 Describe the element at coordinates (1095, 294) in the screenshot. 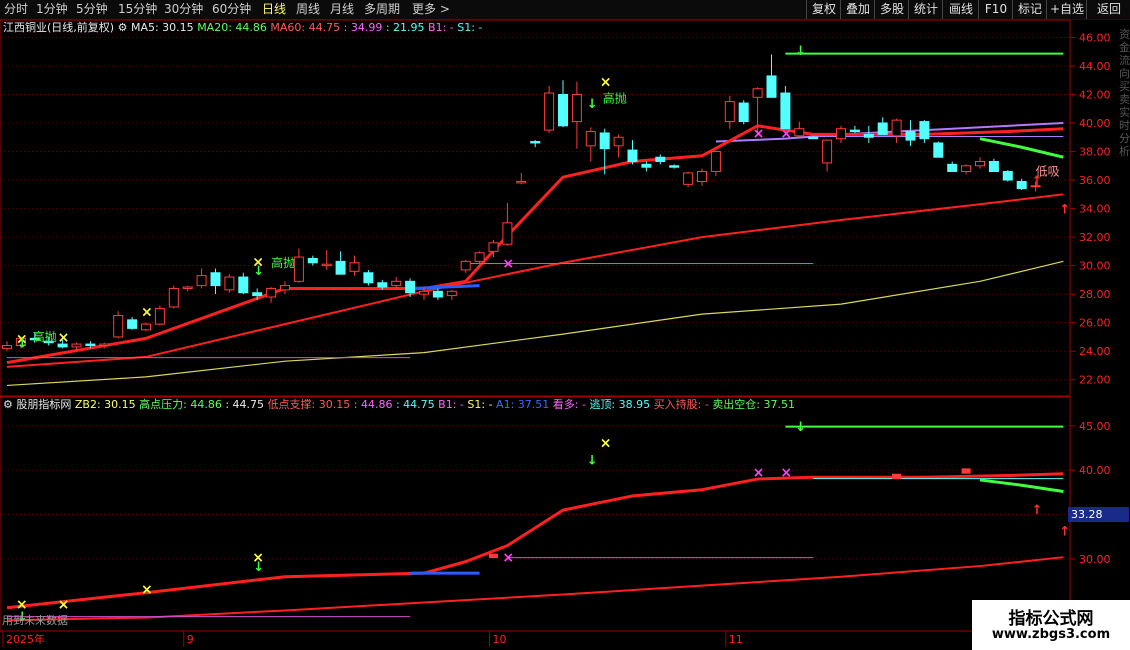

I see `y-tick-label: 28.00` at that location.